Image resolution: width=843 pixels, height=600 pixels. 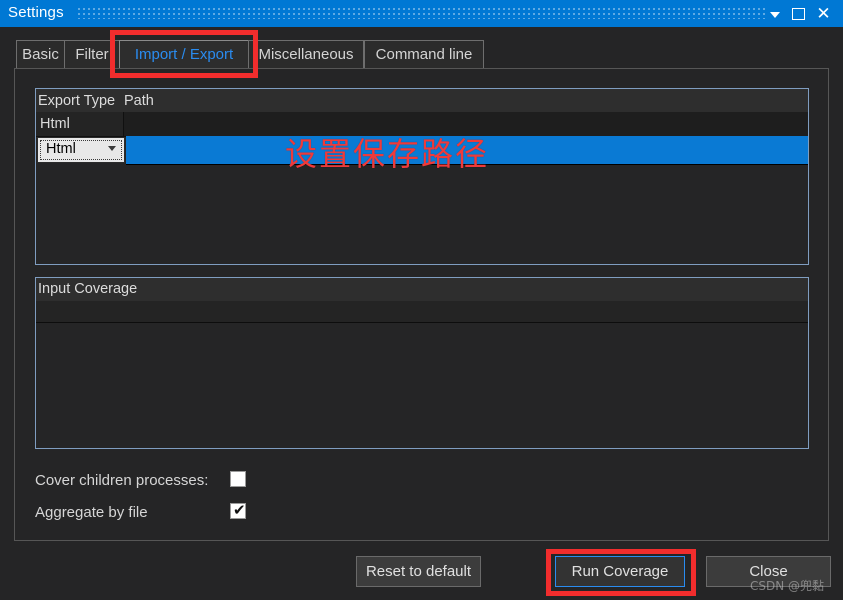 I want to click on annotation-chinese-note: 设置保存路径, so click(x=387, y=154).